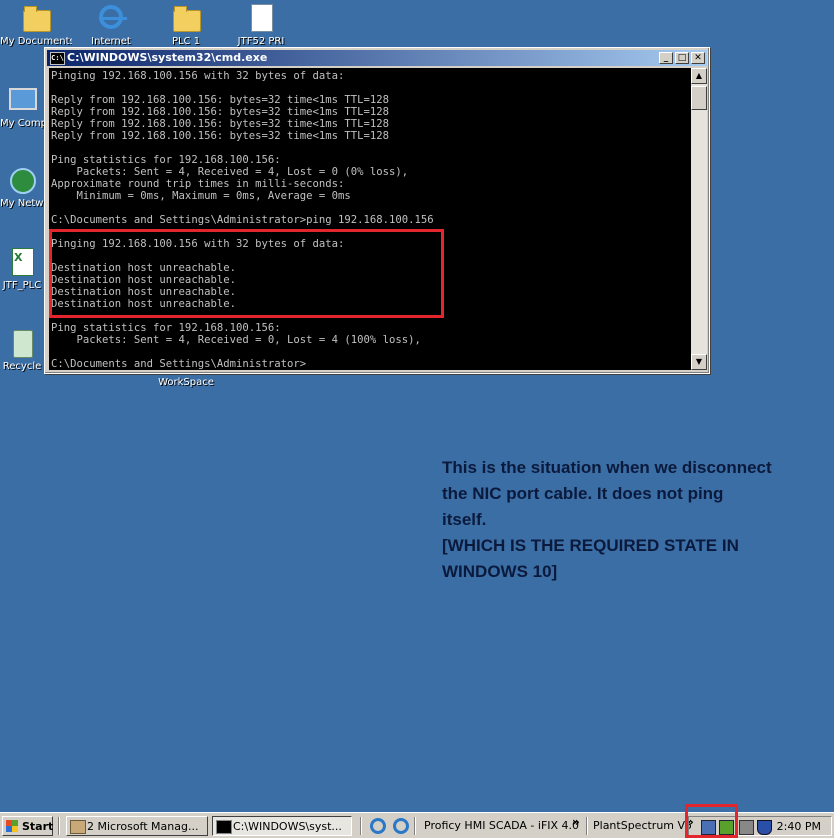 The width and height of the screenshot is (834, 838). I want to click on maximize-button: □, so click(682, 58).